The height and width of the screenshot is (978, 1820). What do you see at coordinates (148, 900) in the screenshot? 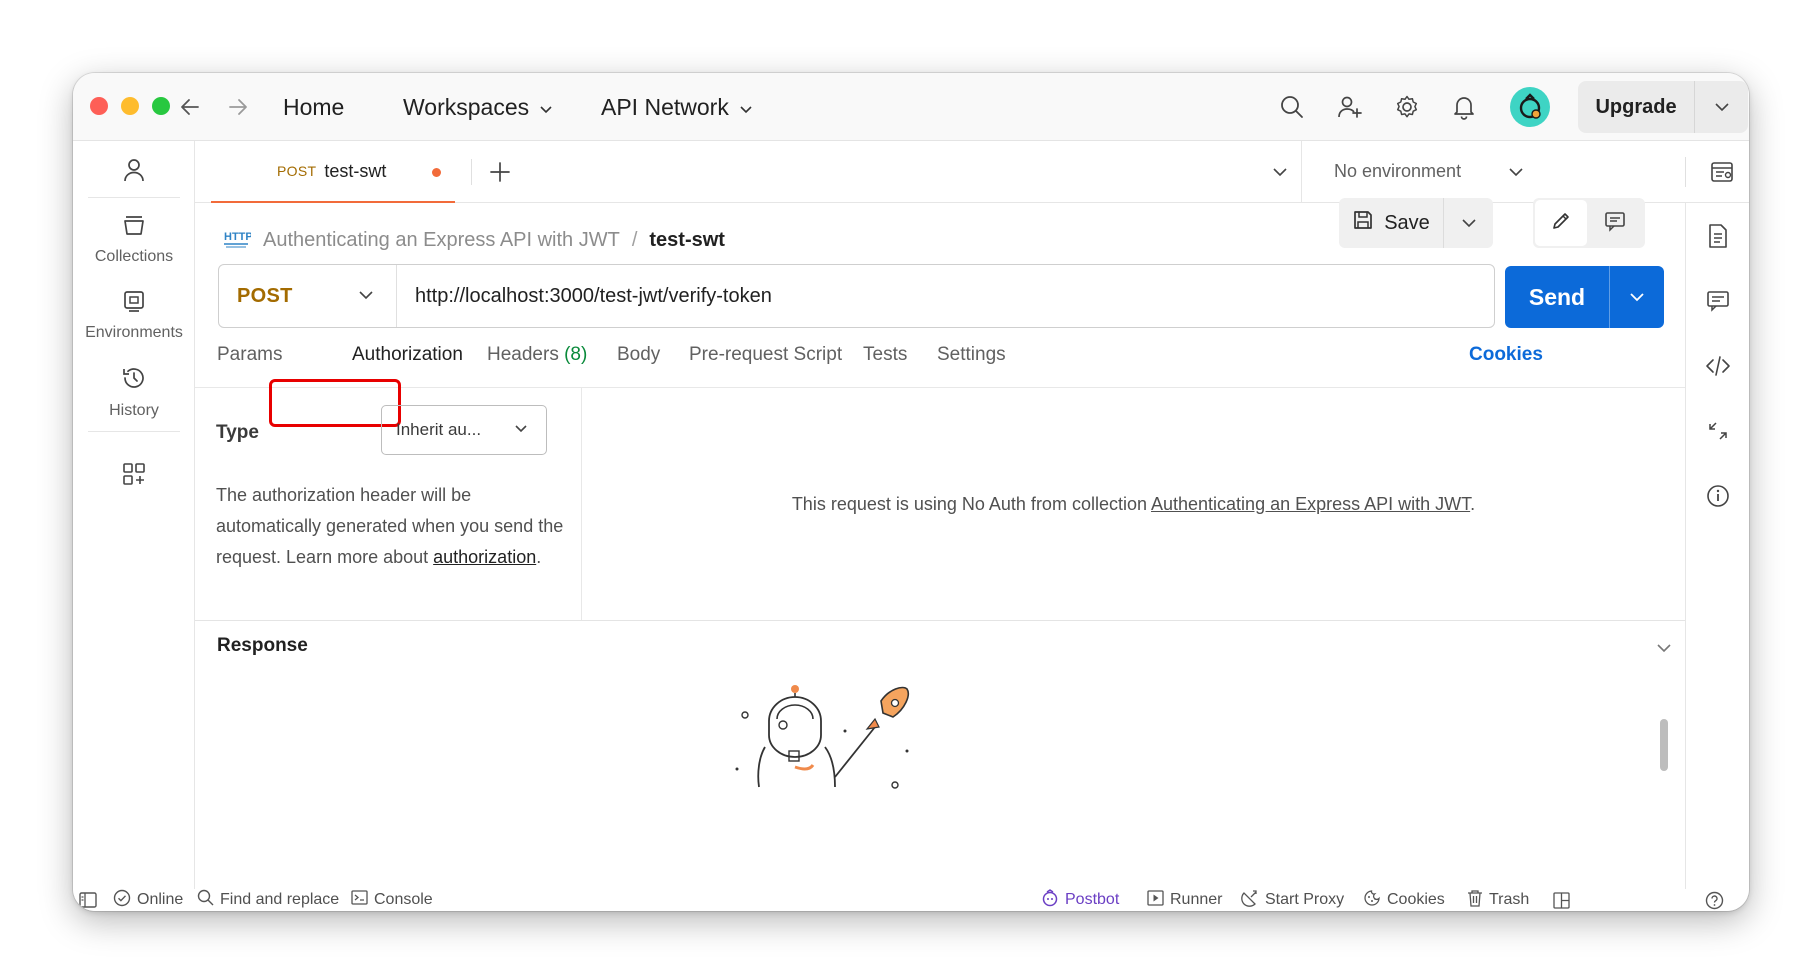
I see `online-status: Online` at bounding box center [148, 900].